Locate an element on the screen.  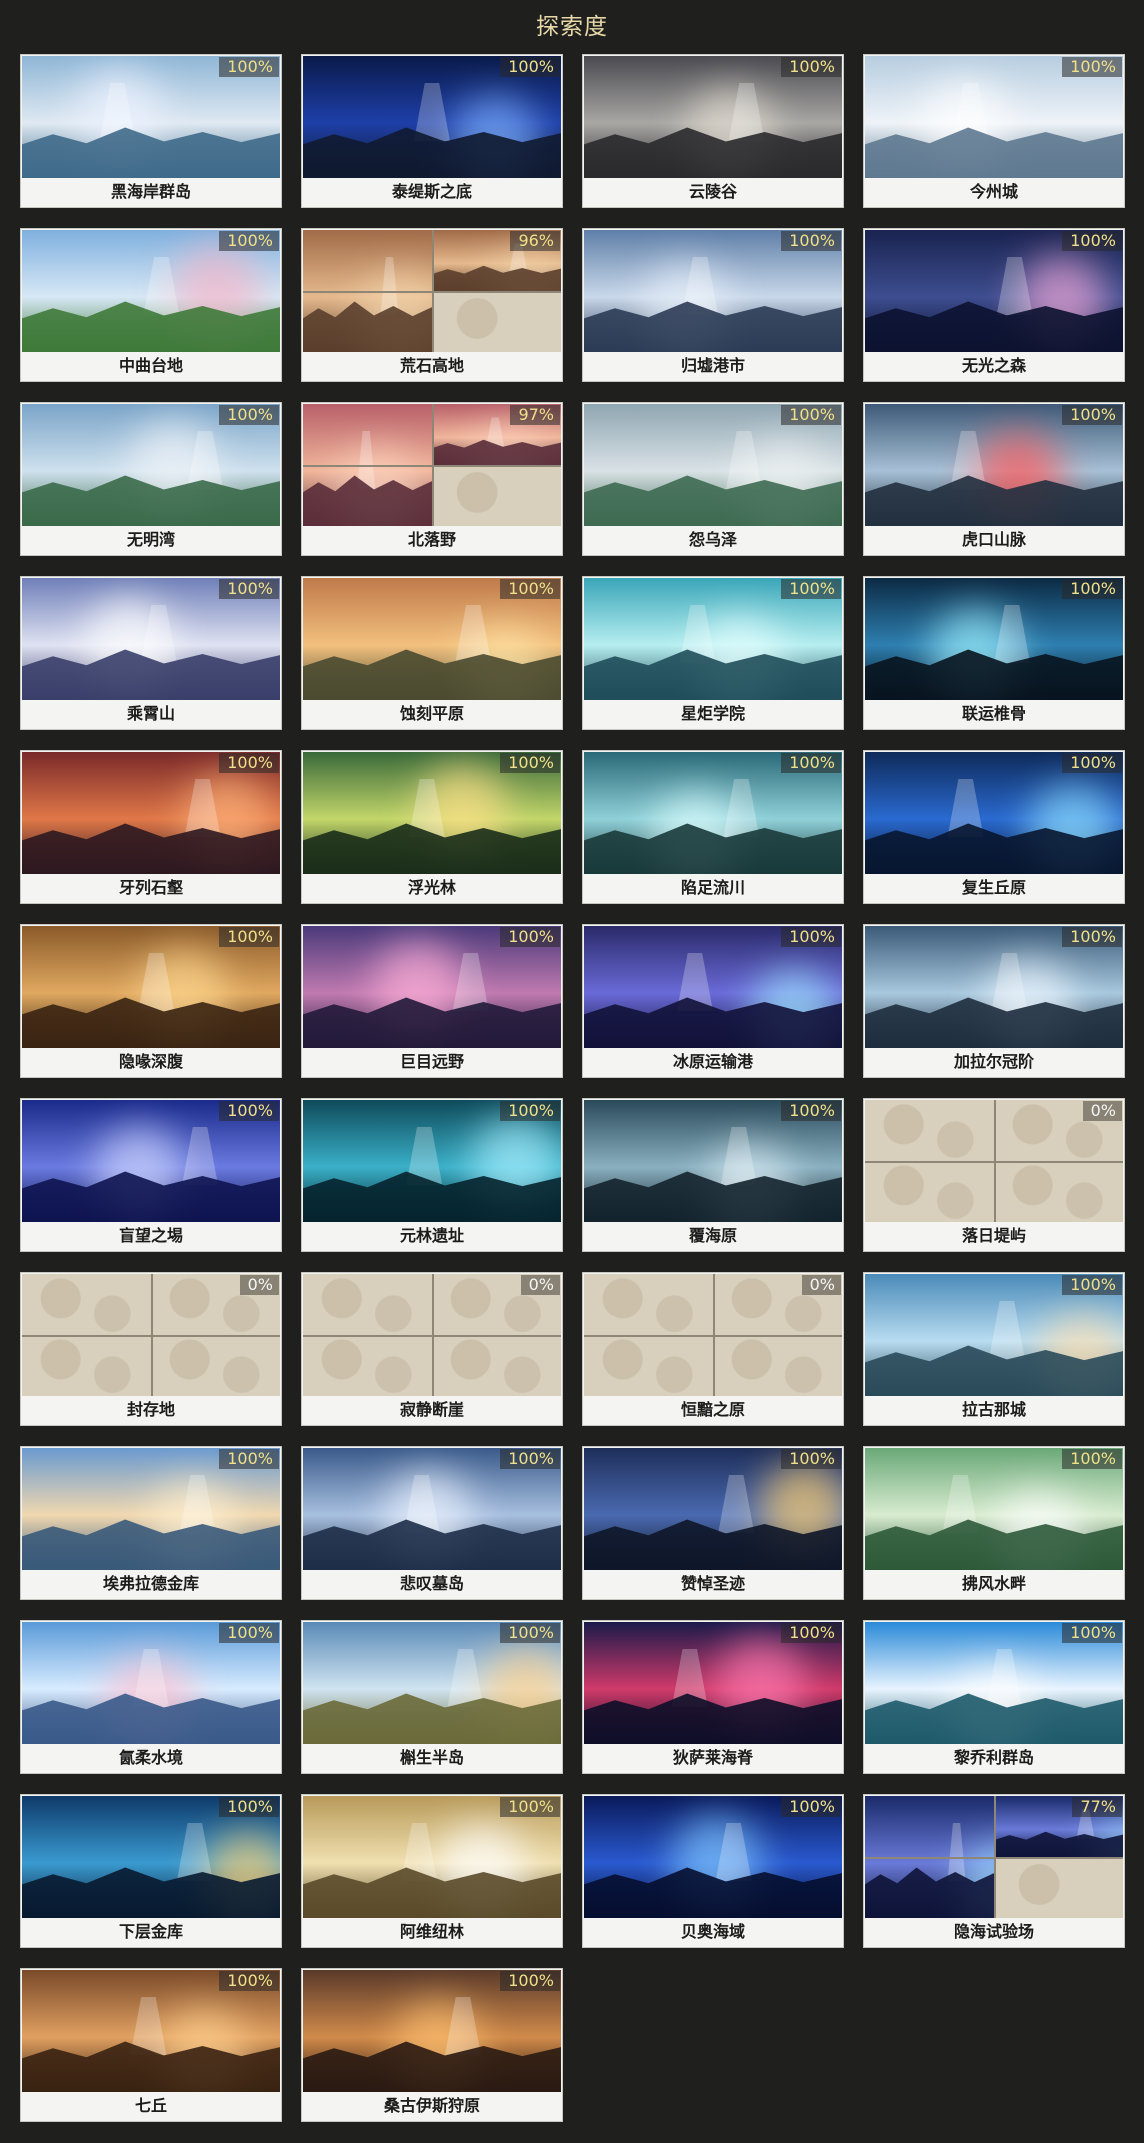
region-card: 100% 虎口山脉 is located at coordinates (994, 479).